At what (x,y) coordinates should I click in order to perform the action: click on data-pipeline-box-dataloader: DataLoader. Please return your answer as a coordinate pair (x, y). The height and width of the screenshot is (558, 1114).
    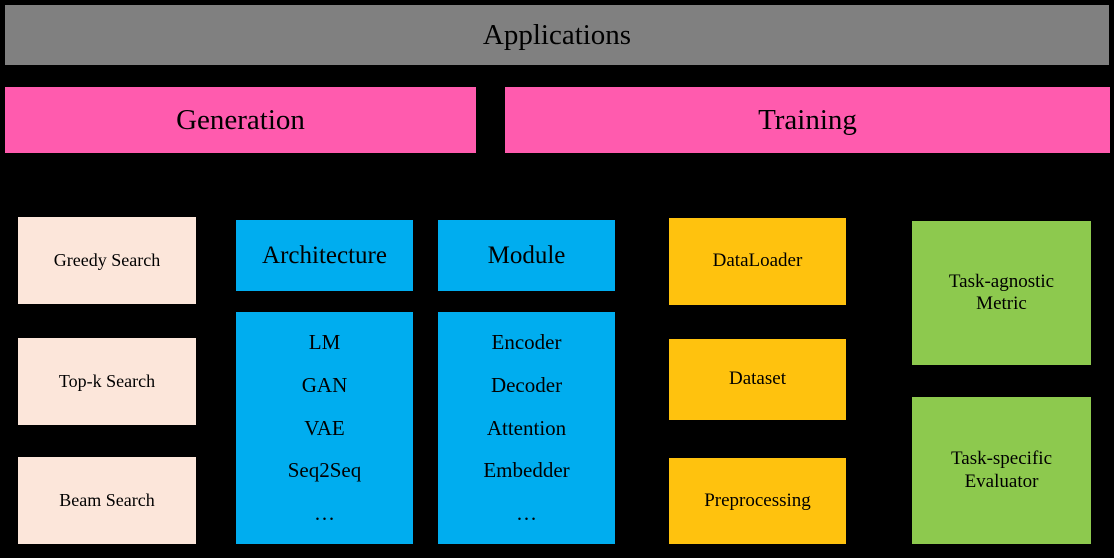
    Looking at the image, I should click on (757, 261).